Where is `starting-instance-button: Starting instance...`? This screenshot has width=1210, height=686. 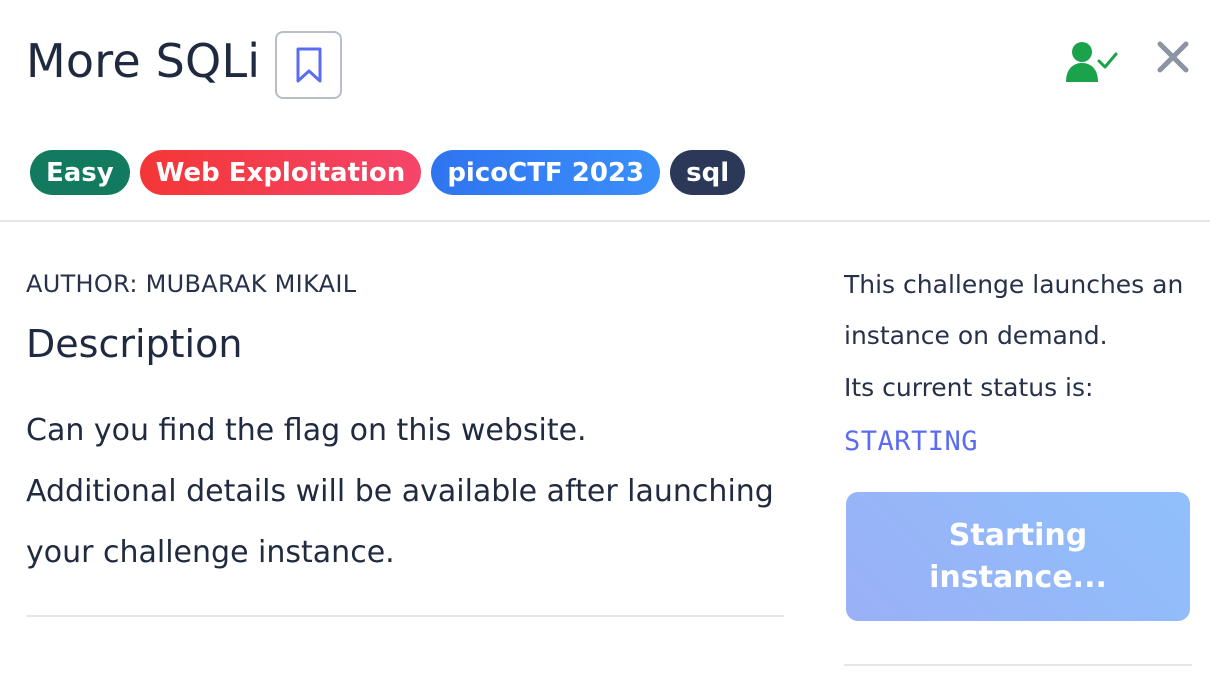 starting-instance-button: Starting instance... is located at coordinates (1018, 556).